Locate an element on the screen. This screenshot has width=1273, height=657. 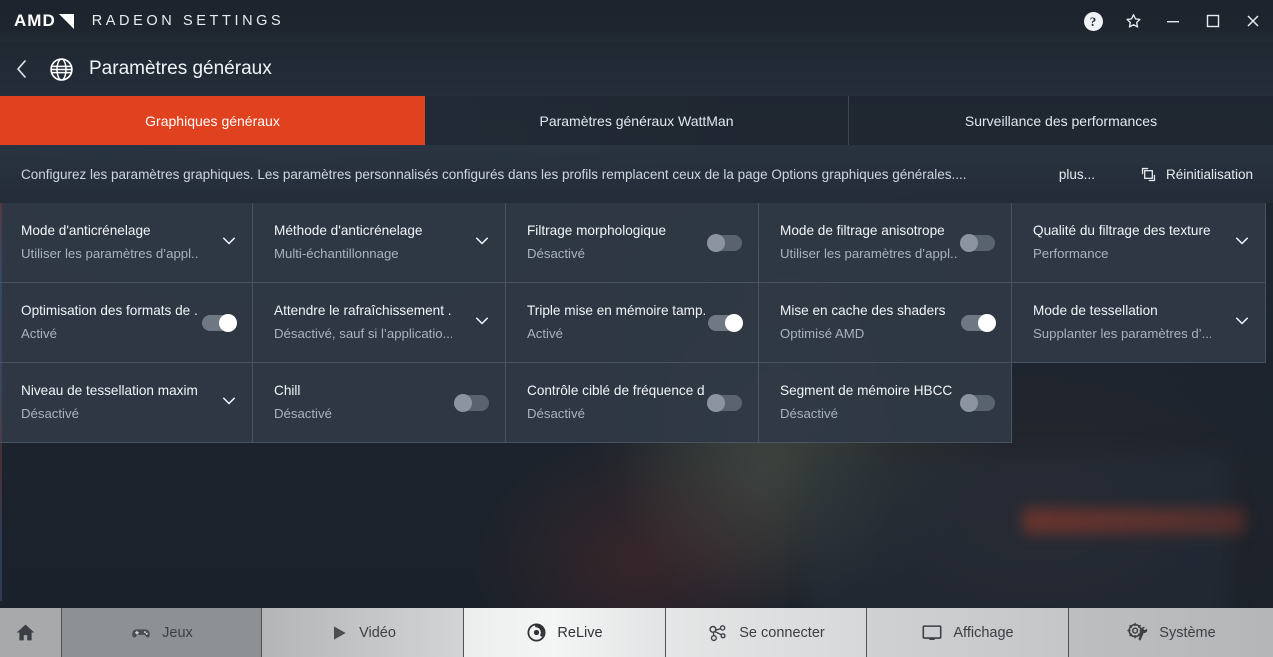
tab-wattman: Paramètres généraux WattMan is located at coordinates (637, 120).